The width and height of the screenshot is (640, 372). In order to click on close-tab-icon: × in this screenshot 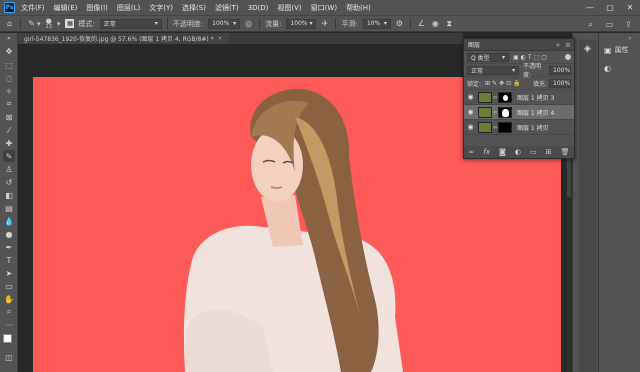, I will do `click(220, 38)`.